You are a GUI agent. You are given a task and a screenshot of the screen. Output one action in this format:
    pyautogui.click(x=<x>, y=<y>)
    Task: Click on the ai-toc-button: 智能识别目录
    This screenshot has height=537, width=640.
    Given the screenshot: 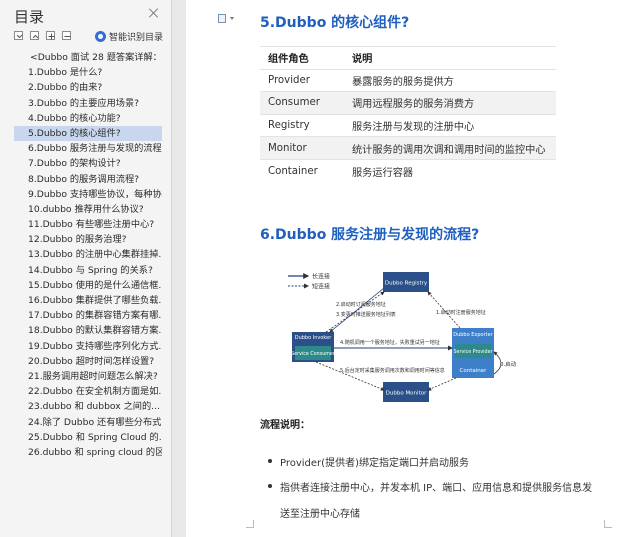 What is the action you would take?
    pyautogui.click(x=128, y=36)
    